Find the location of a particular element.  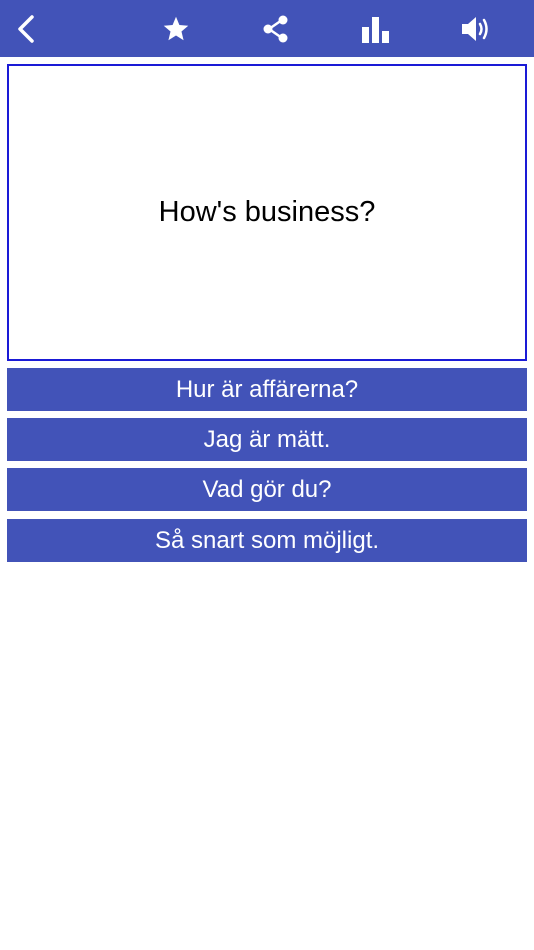

speaker-icon is located at coordinates (475, 28).